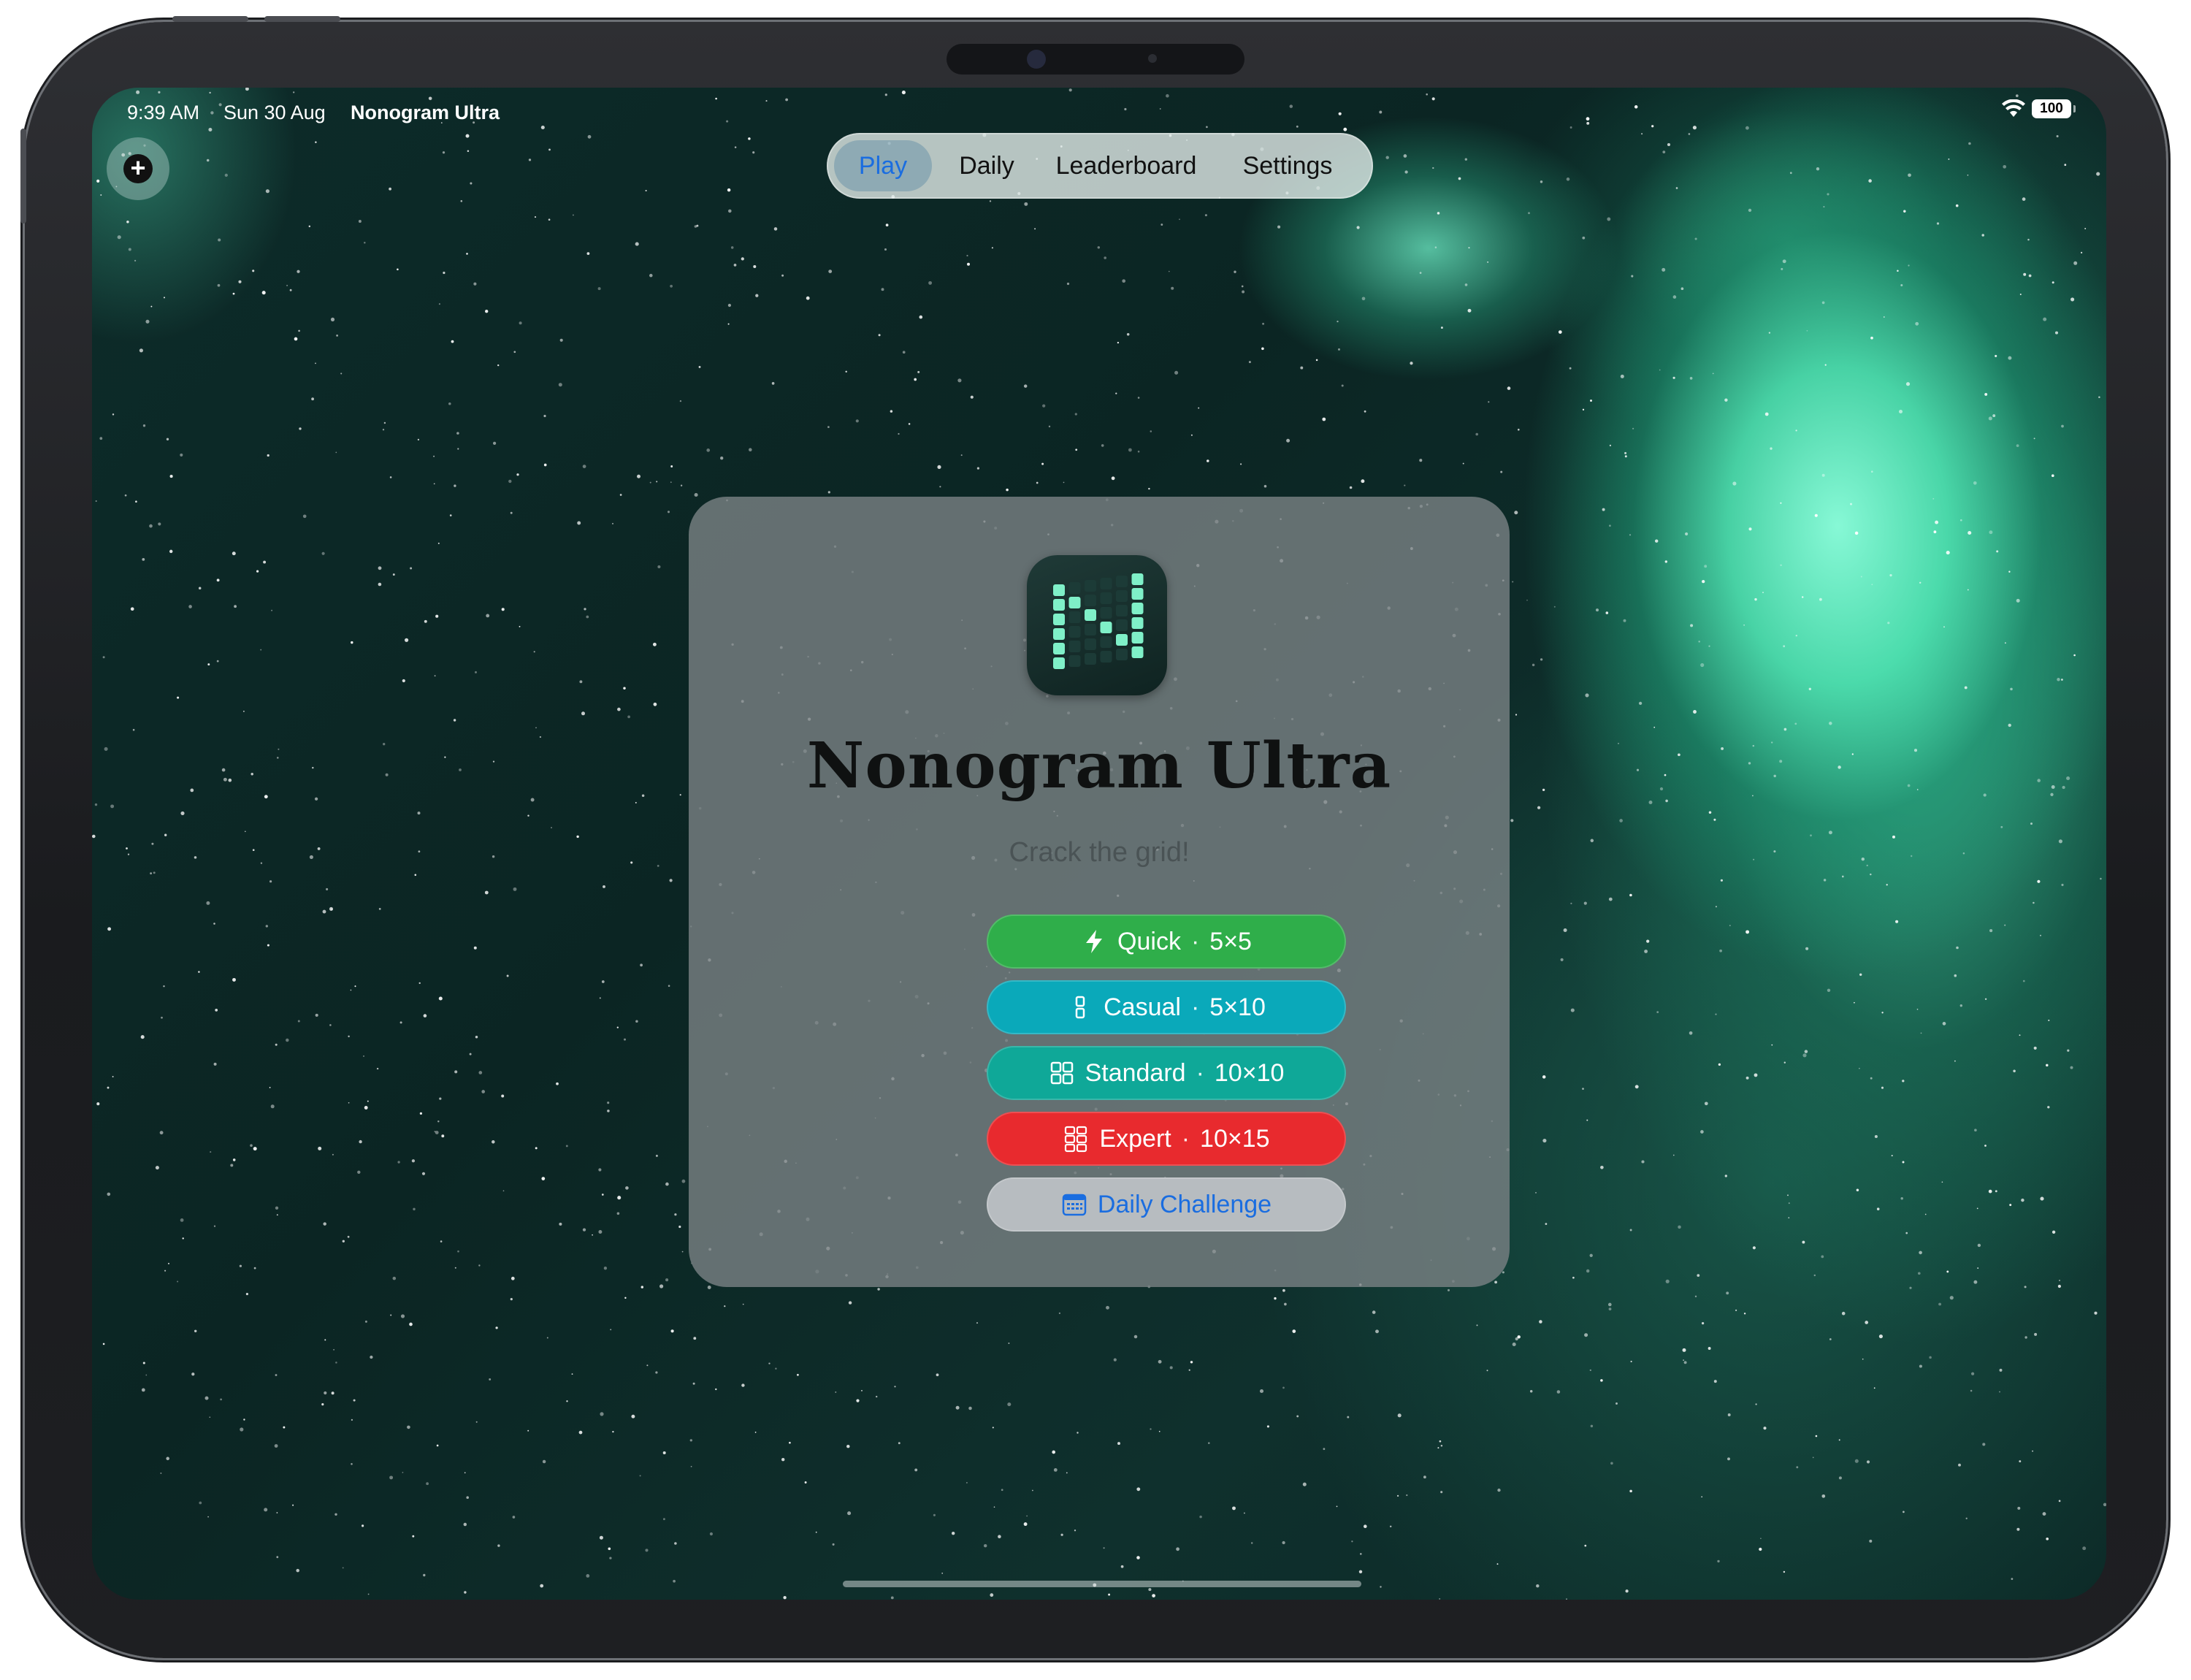 This screenshot has height=1680, width=2191. Describe the element at coordinates (1080, 1007) in the screenshot. I see `tall-grid-icon` at that location.